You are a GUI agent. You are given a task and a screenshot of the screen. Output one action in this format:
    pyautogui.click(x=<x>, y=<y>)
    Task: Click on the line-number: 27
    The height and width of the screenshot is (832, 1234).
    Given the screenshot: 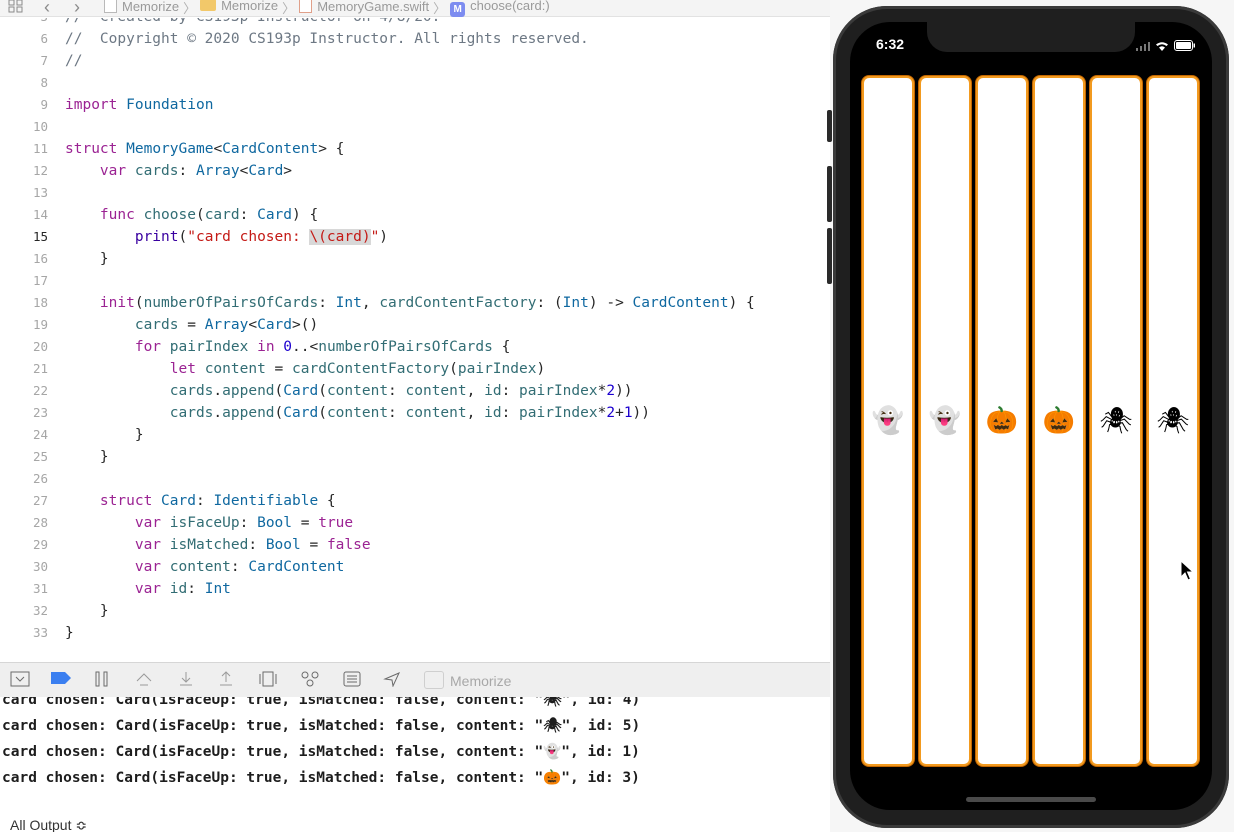 What is the action you would take?
    pyautogui.click(x=40, y=500)
    